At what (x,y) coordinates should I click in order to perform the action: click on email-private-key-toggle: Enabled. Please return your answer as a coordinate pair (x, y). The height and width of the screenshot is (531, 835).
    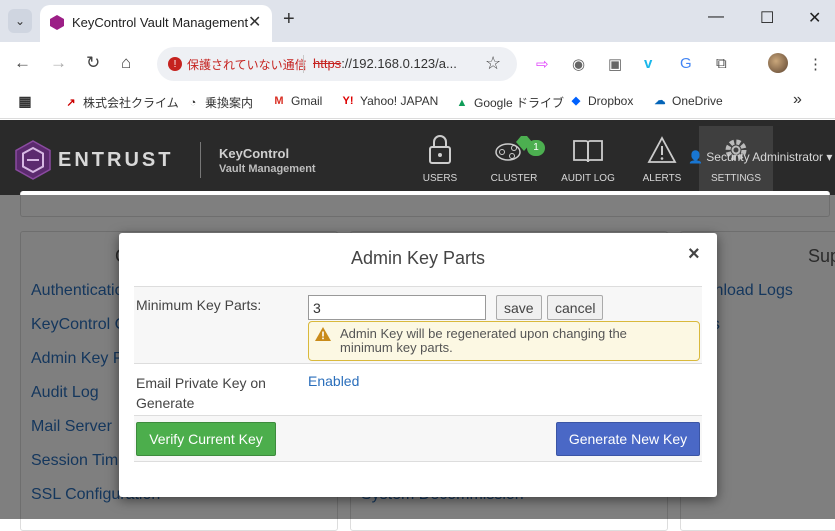
    Looking at the image, I should click on (333, 381).